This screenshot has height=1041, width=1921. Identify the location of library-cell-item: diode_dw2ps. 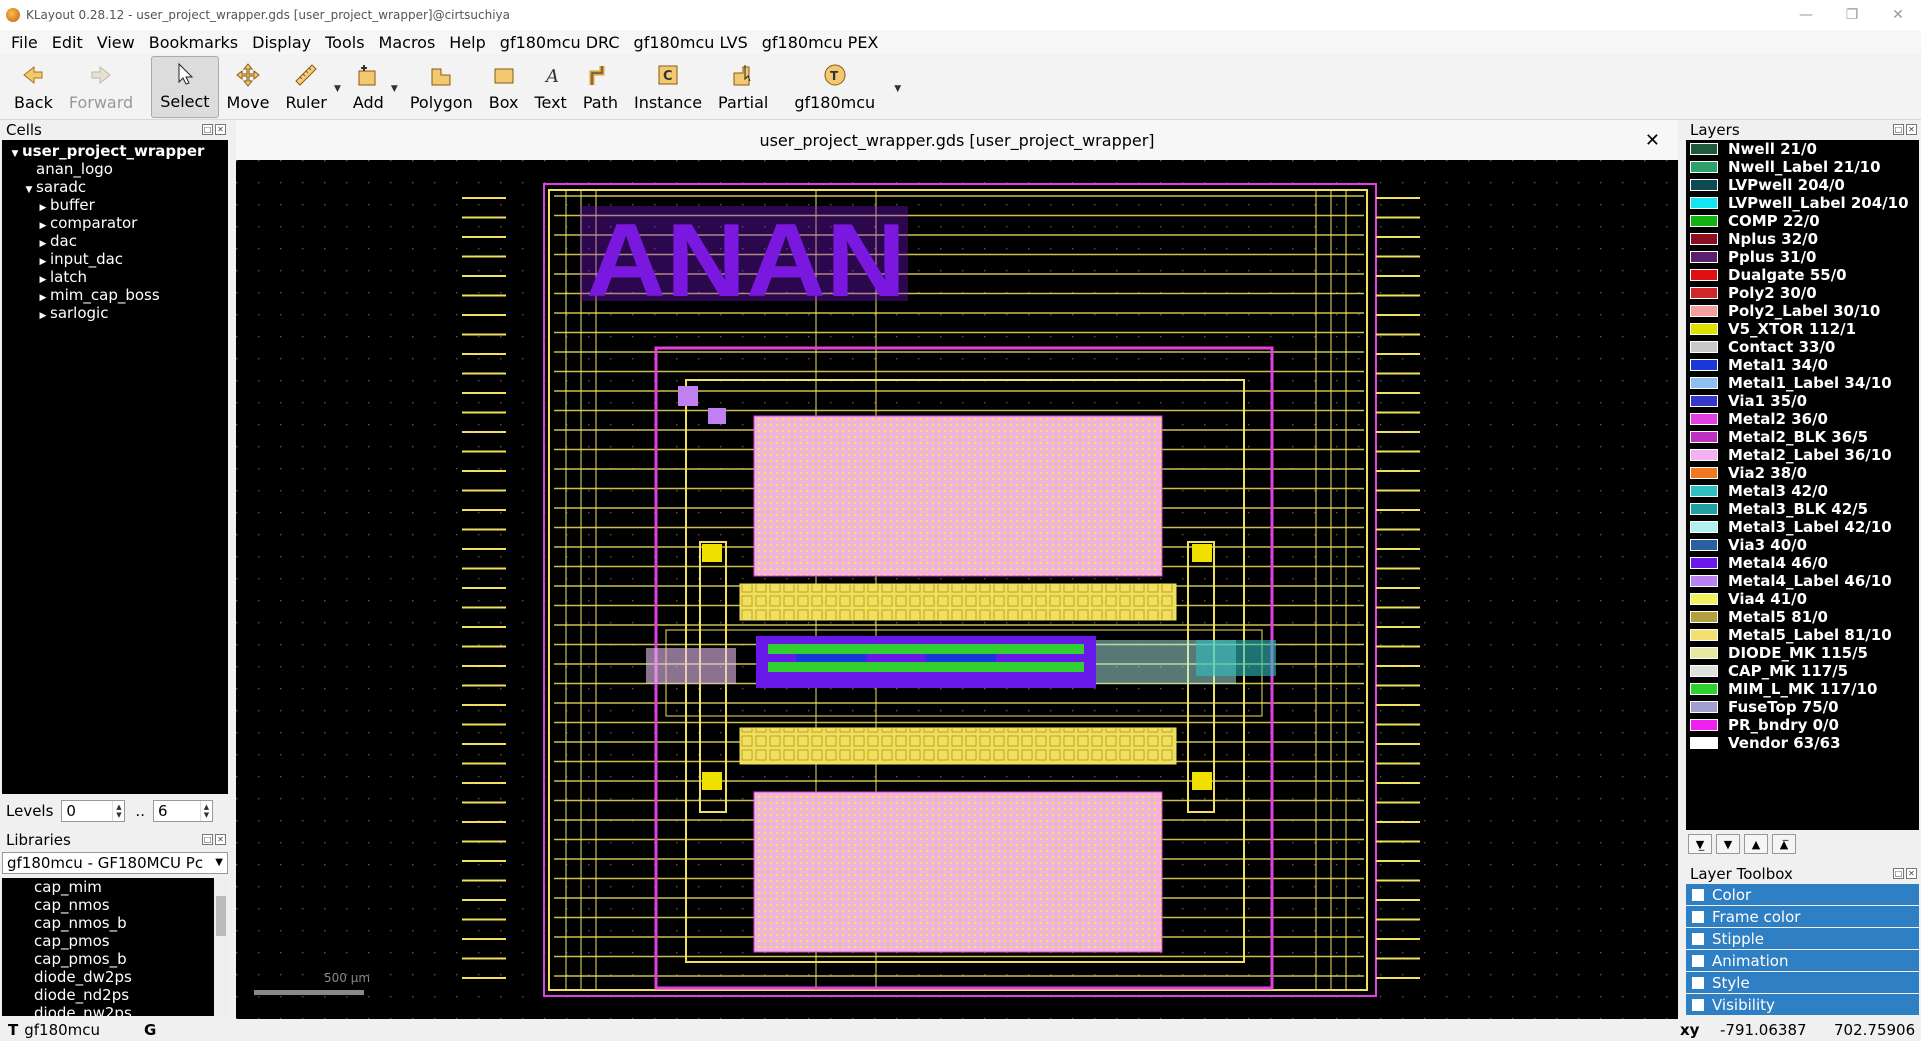
(115, 977).